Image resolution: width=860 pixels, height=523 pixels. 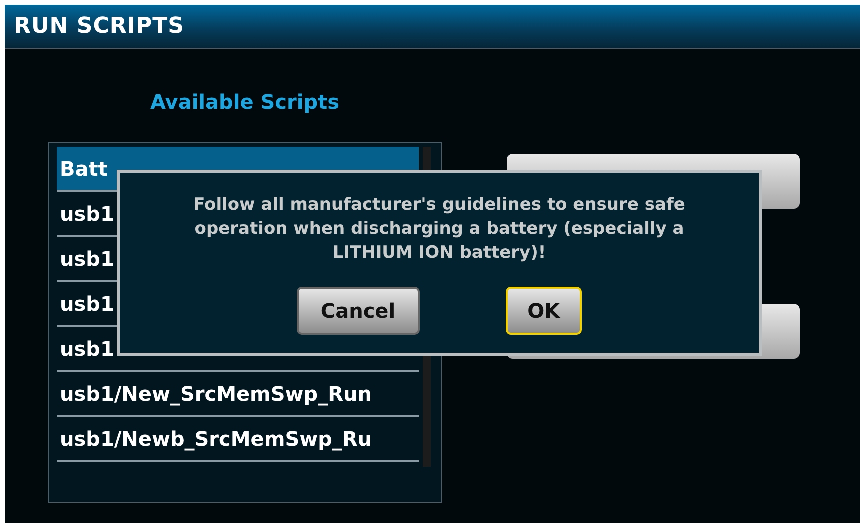 What do you see at coordinates (245, 102) in the screenshot?
I see `list-heading: Available Scripts` at bounding box center [245, 102].